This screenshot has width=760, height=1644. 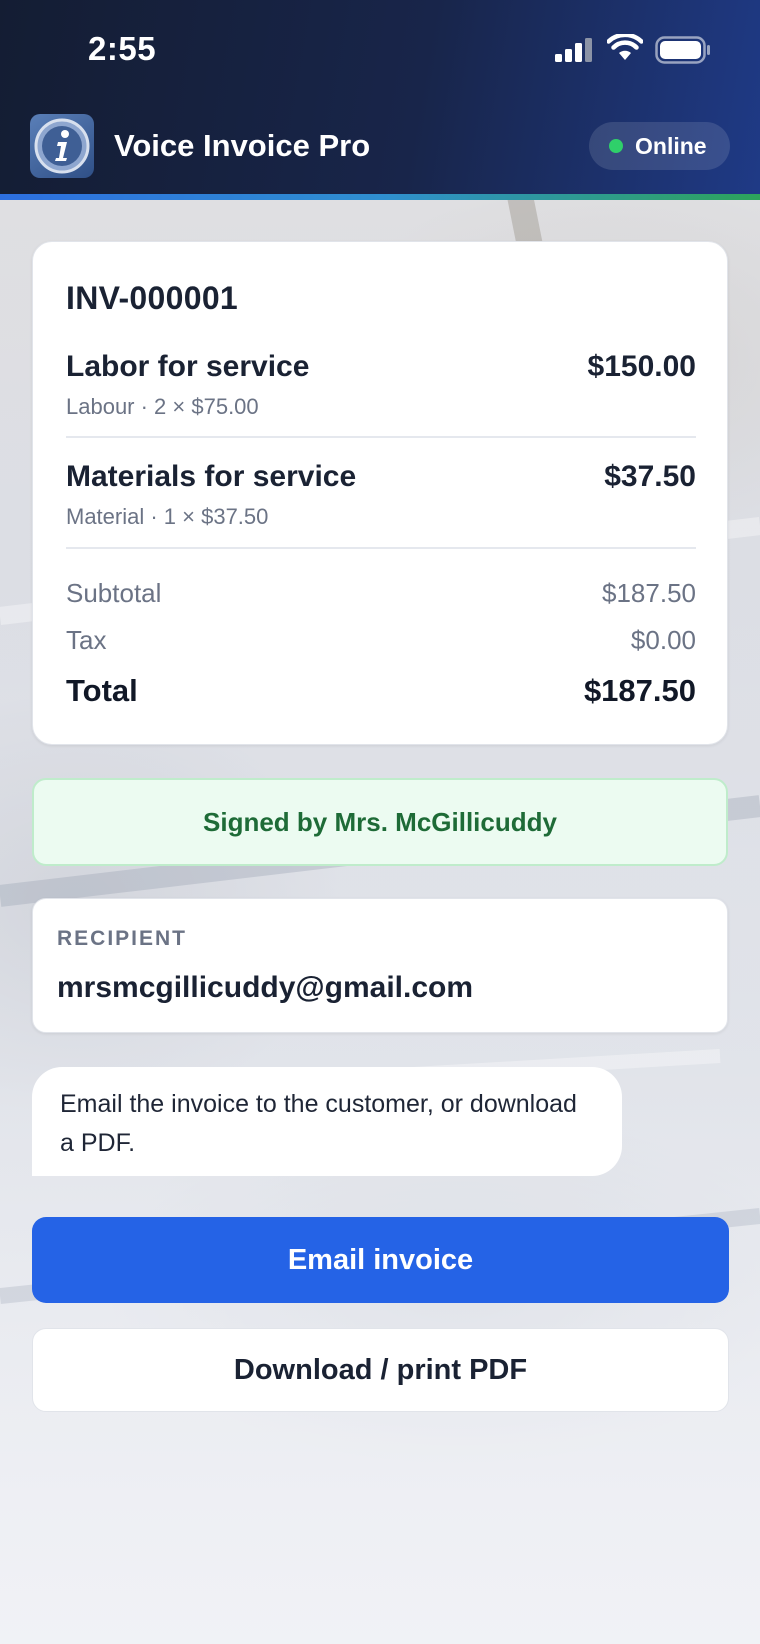 I want to click on subtotal-row: Subtotal $187.50, so click(x=381, y=593).